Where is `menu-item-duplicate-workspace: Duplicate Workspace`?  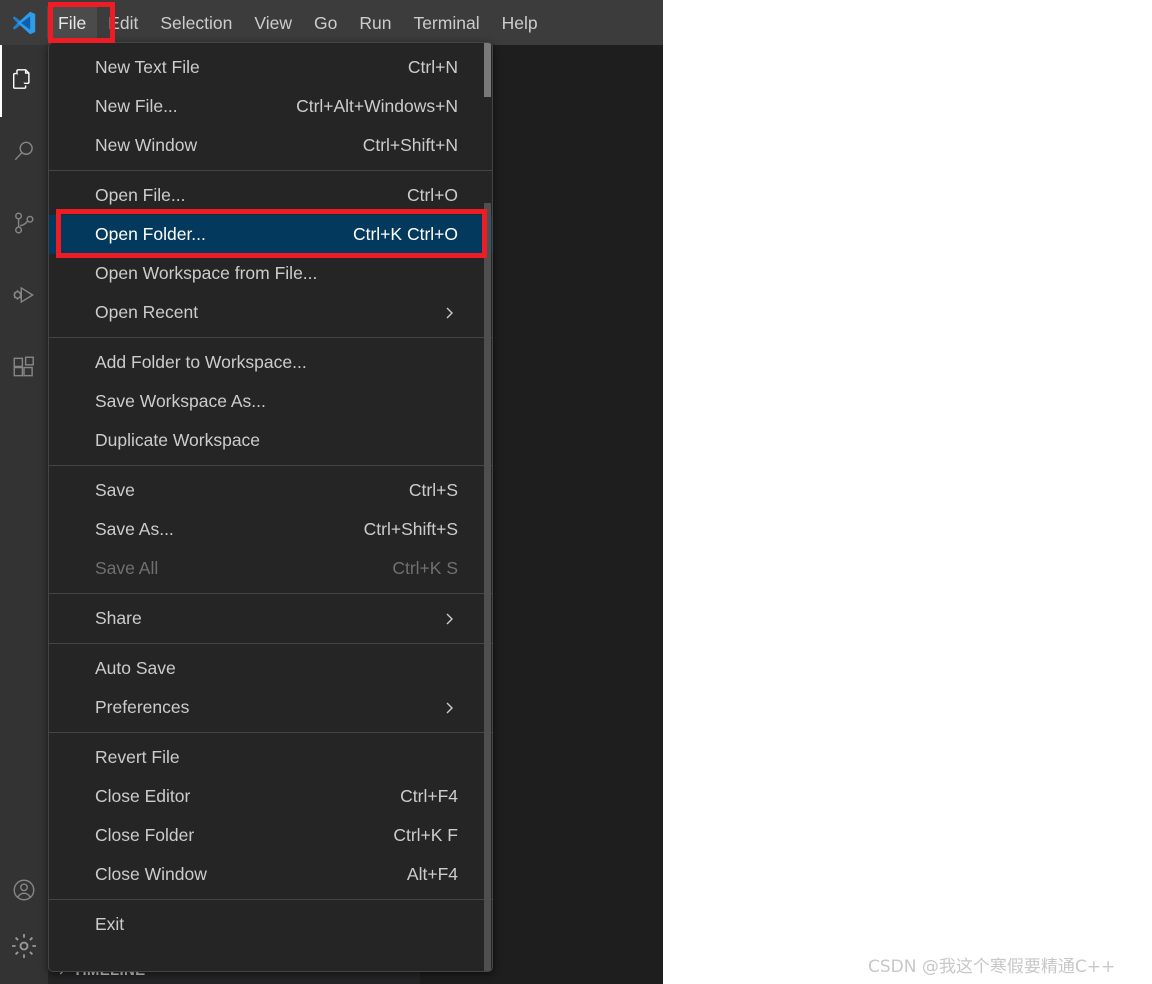 menu-item-duplicate-workspace: Duplicate Workspace is located at coordinates (270, 440).